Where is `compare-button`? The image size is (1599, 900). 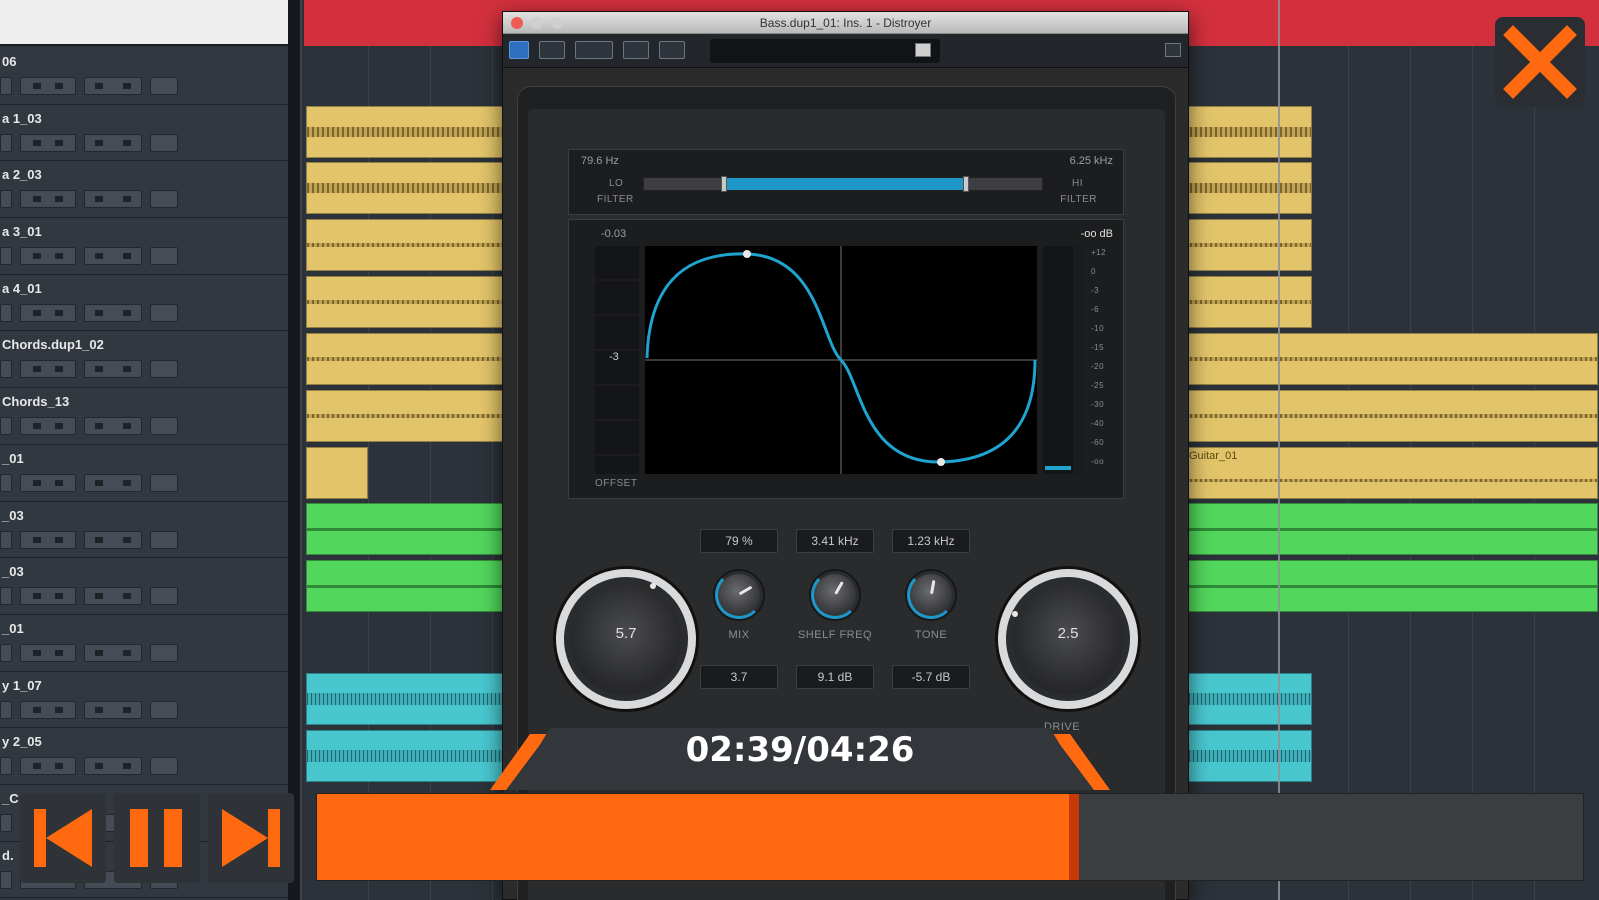 compare-button is located at coordinates (594, 50).